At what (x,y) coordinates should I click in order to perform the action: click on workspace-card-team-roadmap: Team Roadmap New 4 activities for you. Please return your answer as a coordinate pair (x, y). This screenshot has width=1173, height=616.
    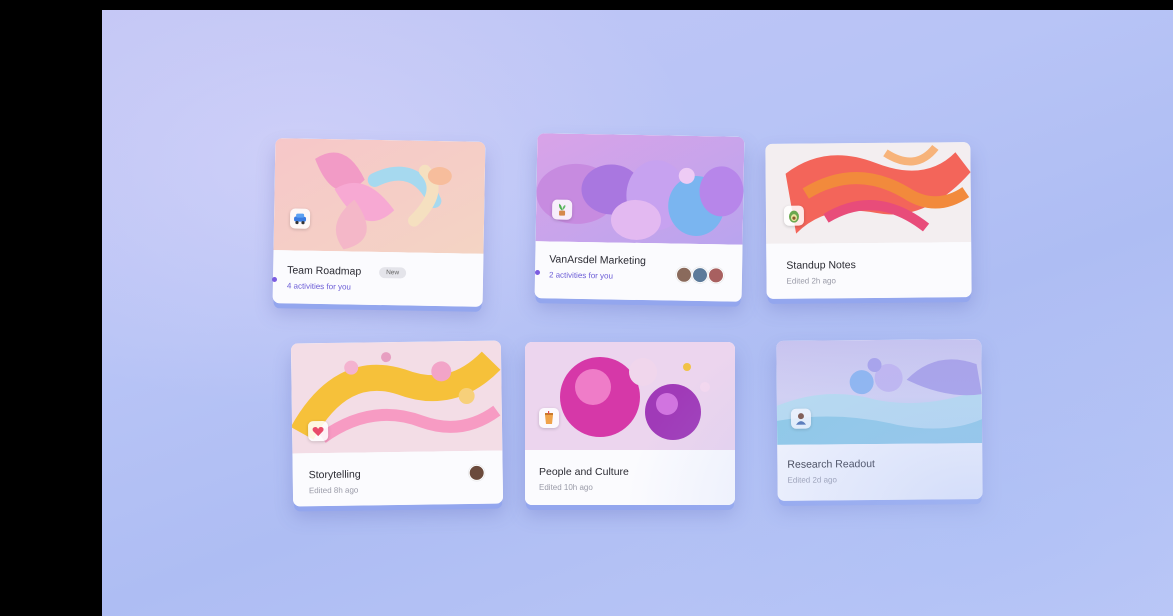
    Looking at the image, I should click on (379, 222).